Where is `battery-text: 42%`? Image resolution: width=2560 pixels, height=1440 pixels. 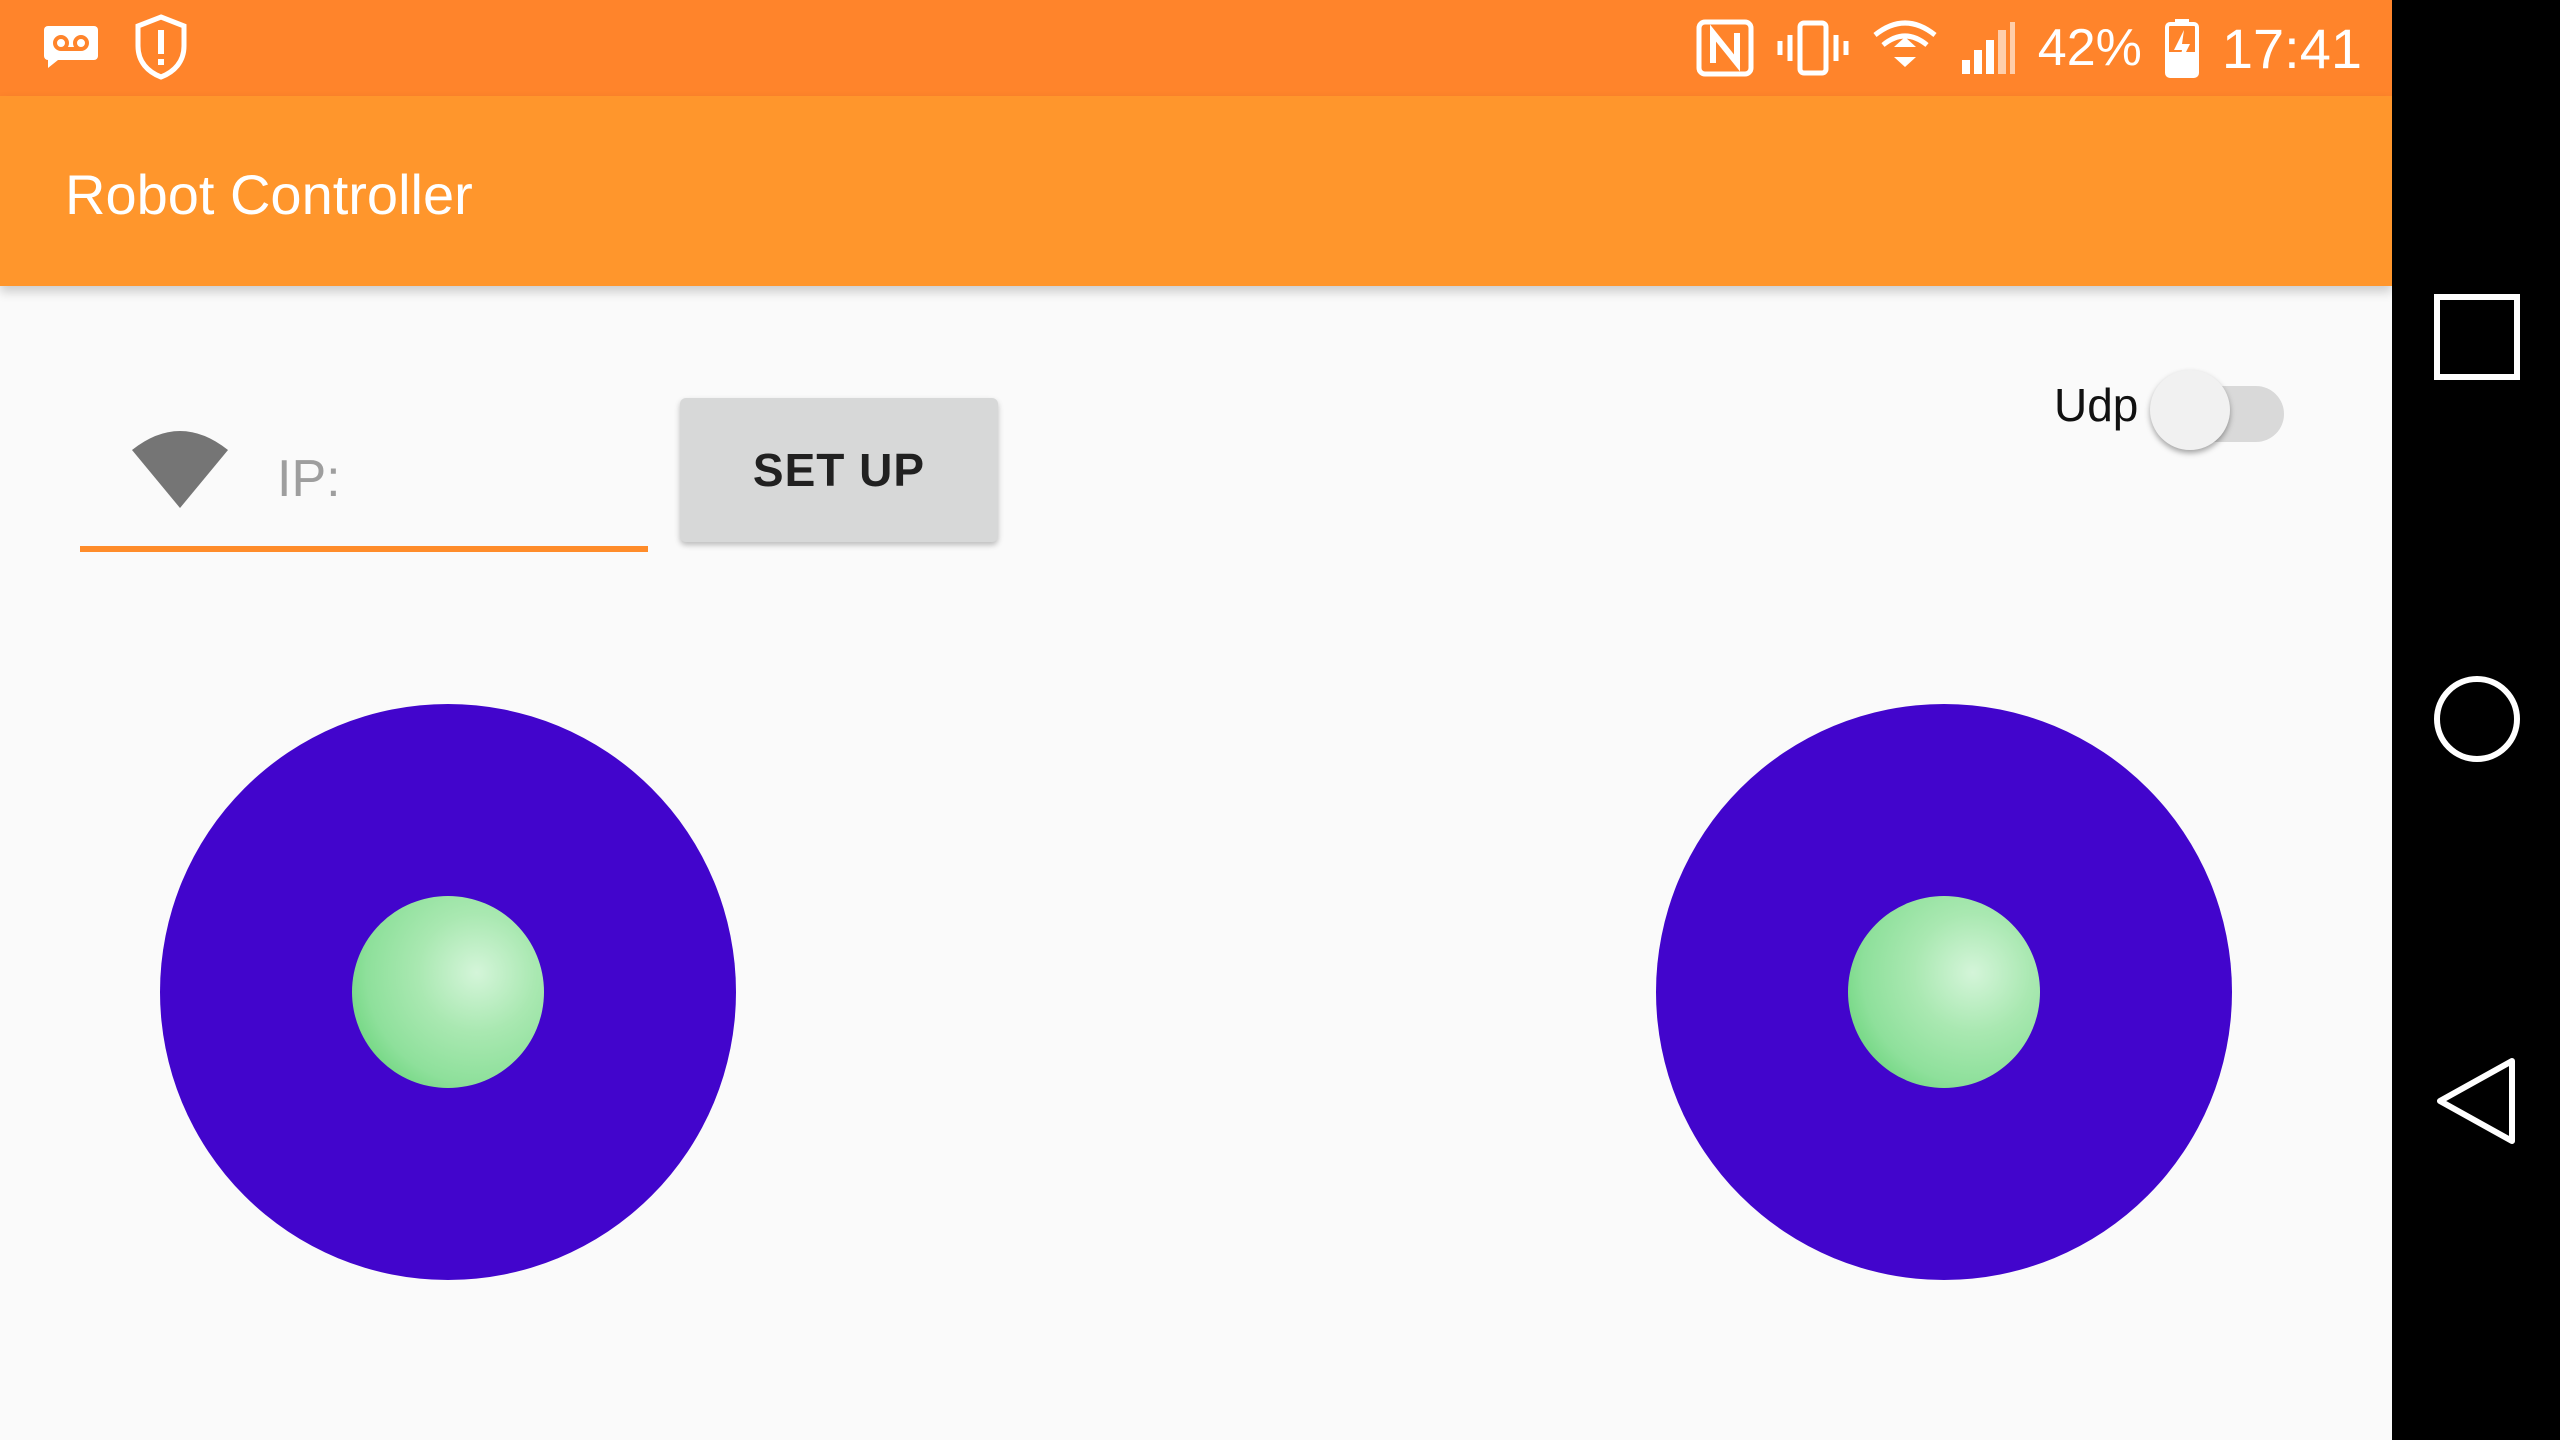
battery-text: 42% is located at coordinates (2089, 48).